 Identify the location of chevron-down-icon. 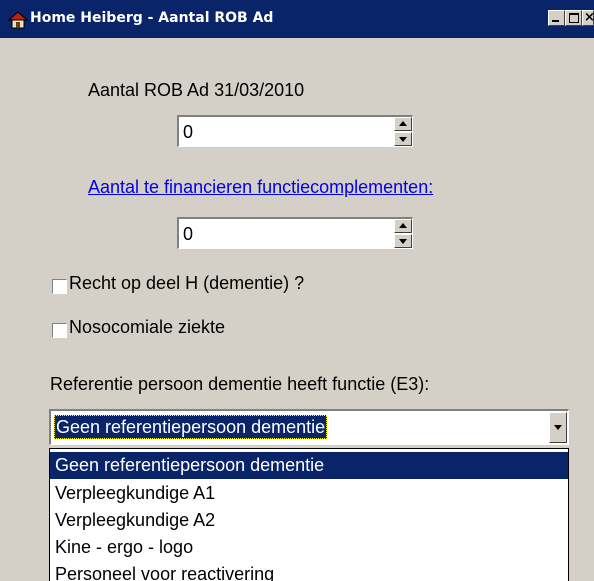
(558, 427).